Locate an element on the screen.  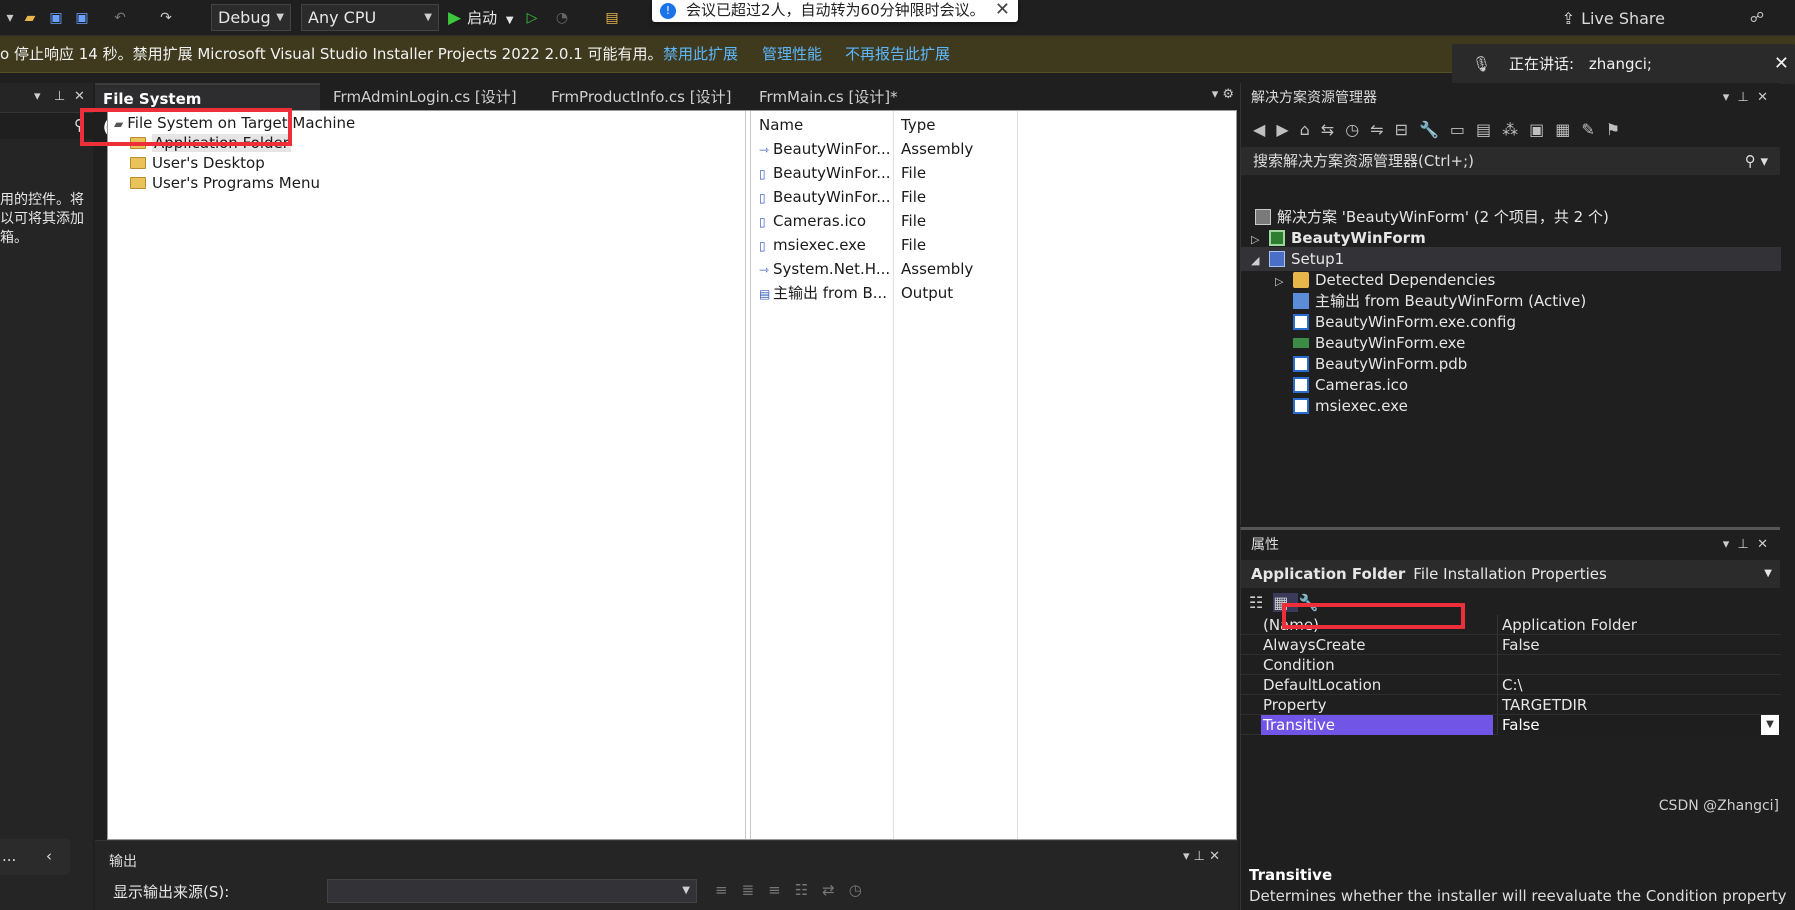
share-icon: ⇪ is located at coordinates (1568, 18).